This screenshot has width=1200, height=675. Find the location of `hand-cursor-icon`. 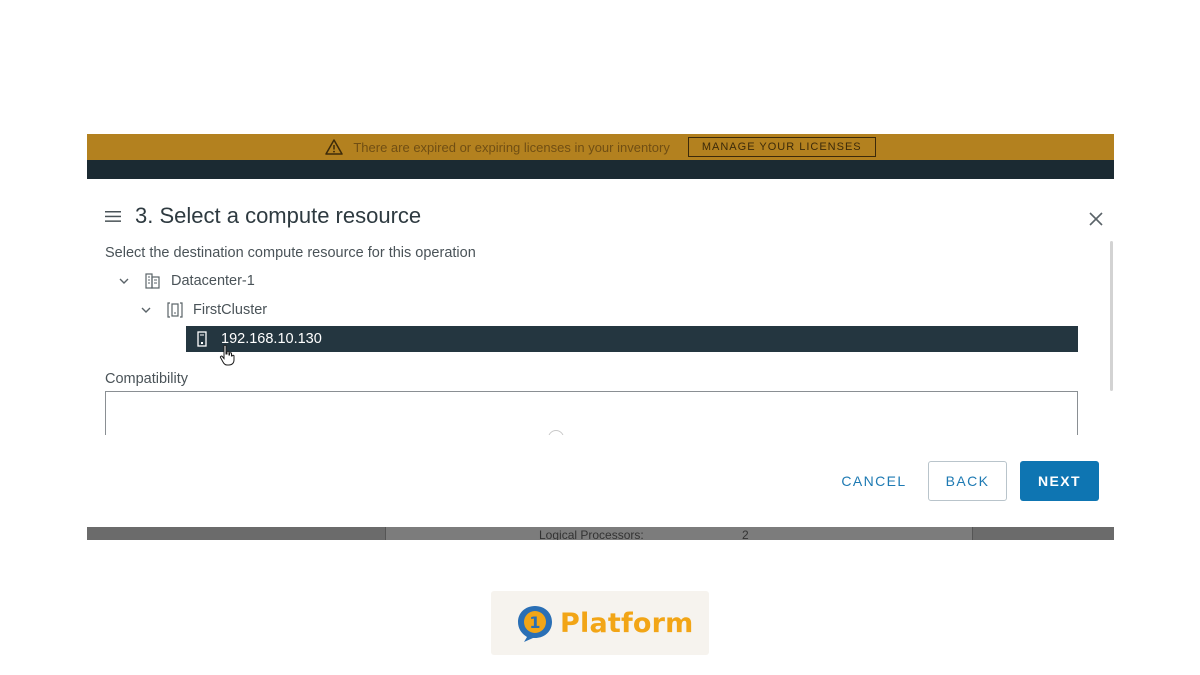

hand-cursor-icon is located at coordinates (227, 355).